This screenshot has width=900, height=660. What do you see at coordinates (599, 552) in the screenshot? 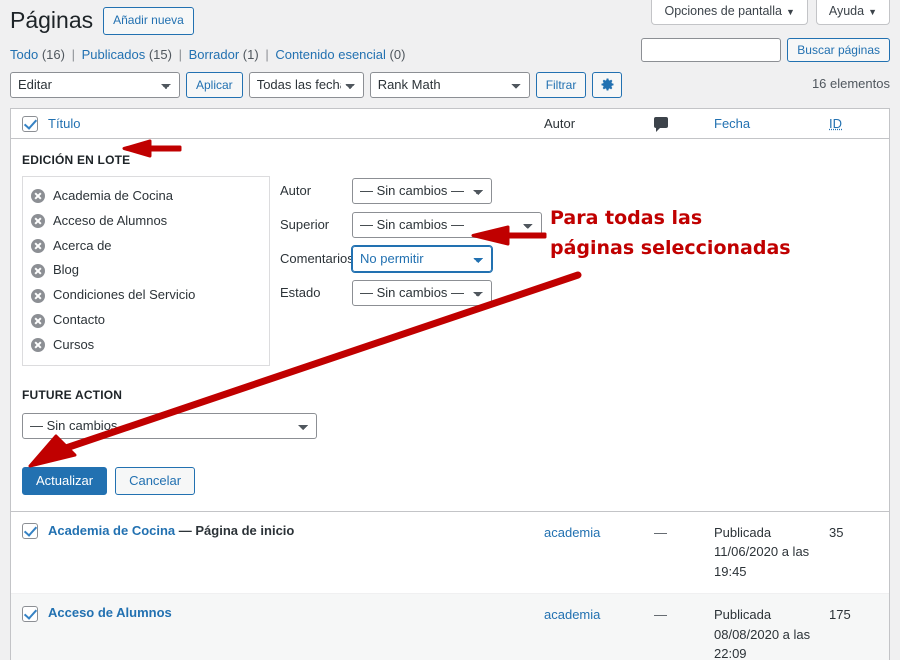
I see `row-author-cell: academia` at bounding box center [599, 552].